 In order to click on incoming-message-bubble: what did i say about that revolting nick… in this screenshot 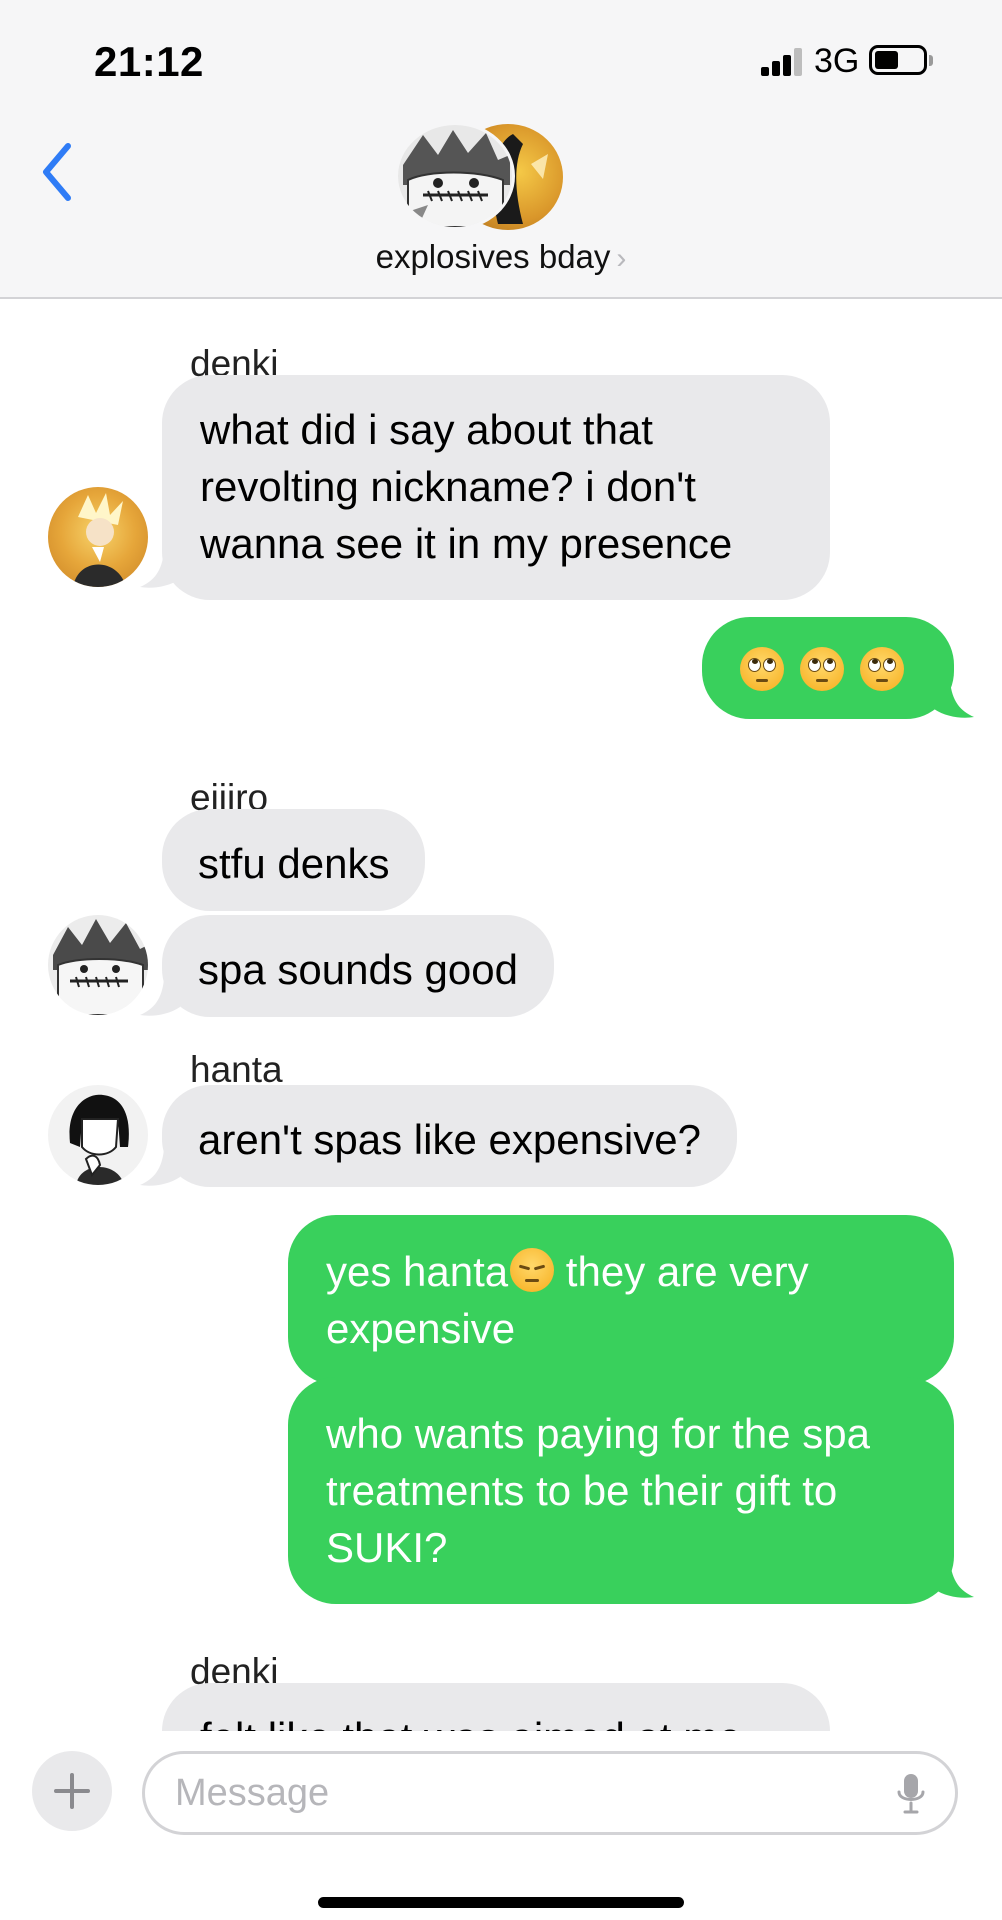, I will do `click(496, 487)`.